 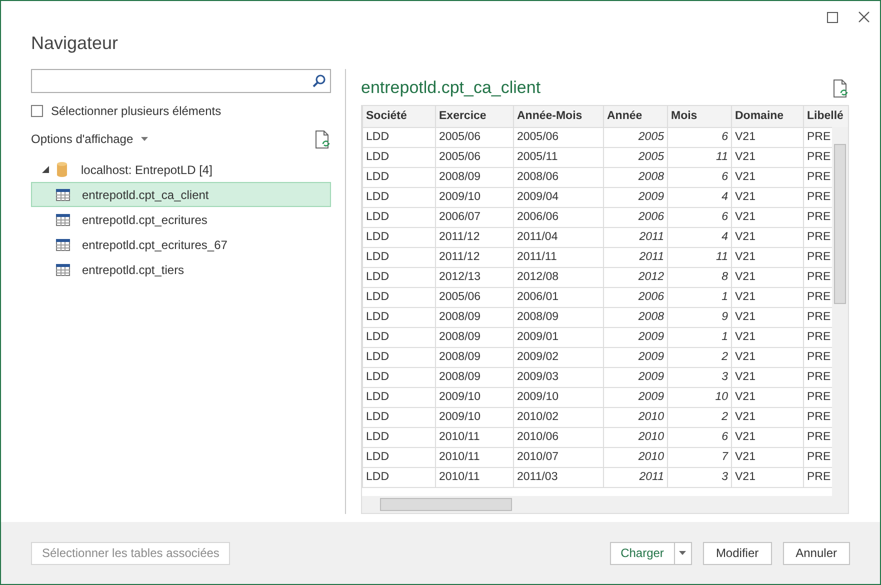 What do you see at coordinates (181, 81) in the screenshot?
I see `search-field` at bounding box center [181, 81].